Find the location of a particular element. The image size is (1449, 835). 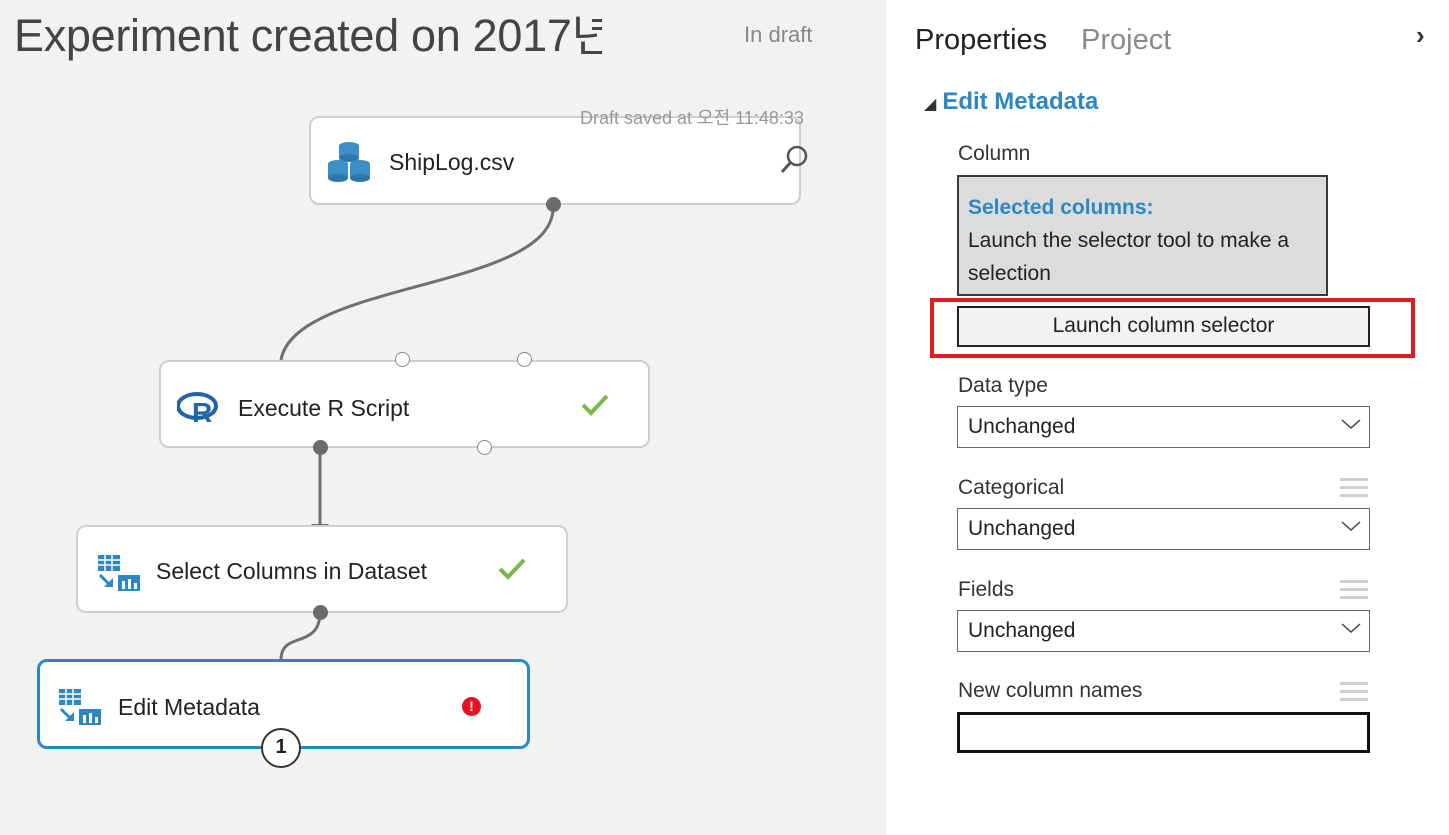

collapse-triangle-icon: ◢ is located at coordinates (930, 104).